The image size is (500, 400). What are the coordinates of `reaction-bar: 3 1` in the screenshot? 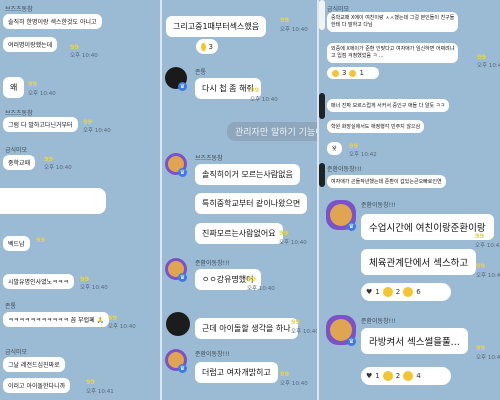 It's located at (353, 73).